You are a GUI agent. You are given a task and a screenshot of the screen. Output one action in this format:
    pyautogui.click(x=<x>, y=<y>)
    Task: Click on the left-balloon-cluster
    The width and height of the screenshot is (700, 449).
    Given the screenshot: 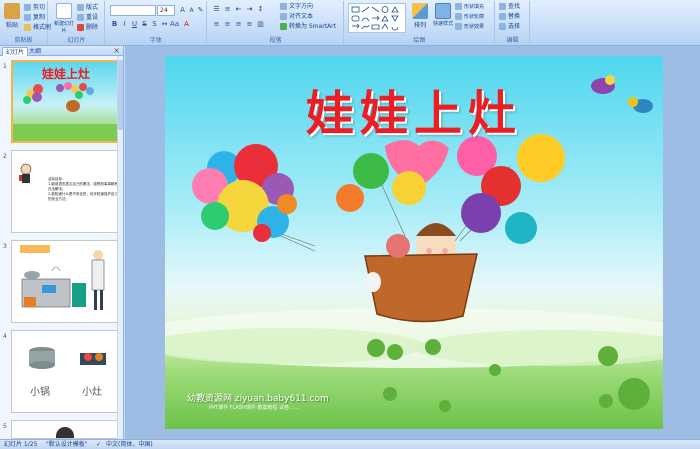 What is the action you would take?
    pyautogui.click(x=254, y=198)
    